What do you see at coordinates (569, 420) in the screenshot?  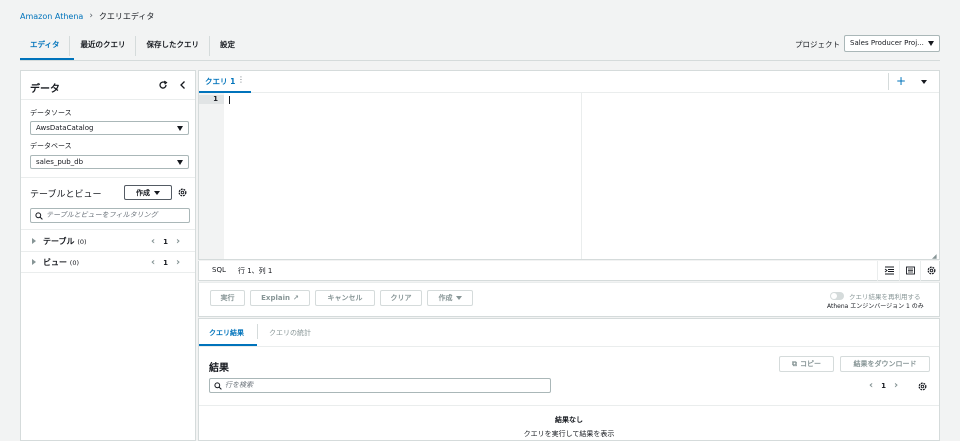 I see `empty-results-title: 結果なし` at bounding box center [569, 420].